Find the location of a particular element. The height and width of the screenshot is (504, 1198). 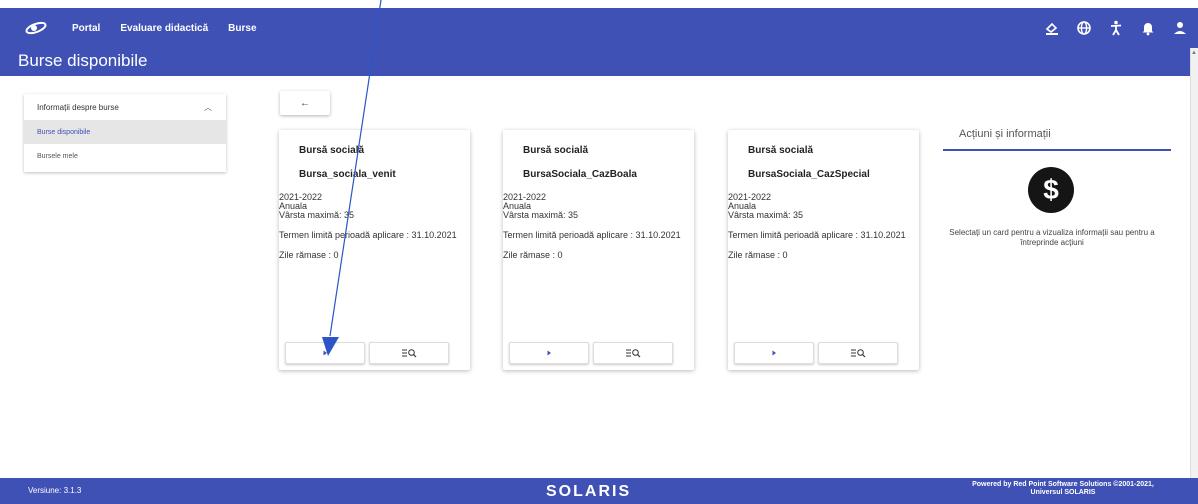

arrow-left-icon: ← is located at coordinates (305, 103).